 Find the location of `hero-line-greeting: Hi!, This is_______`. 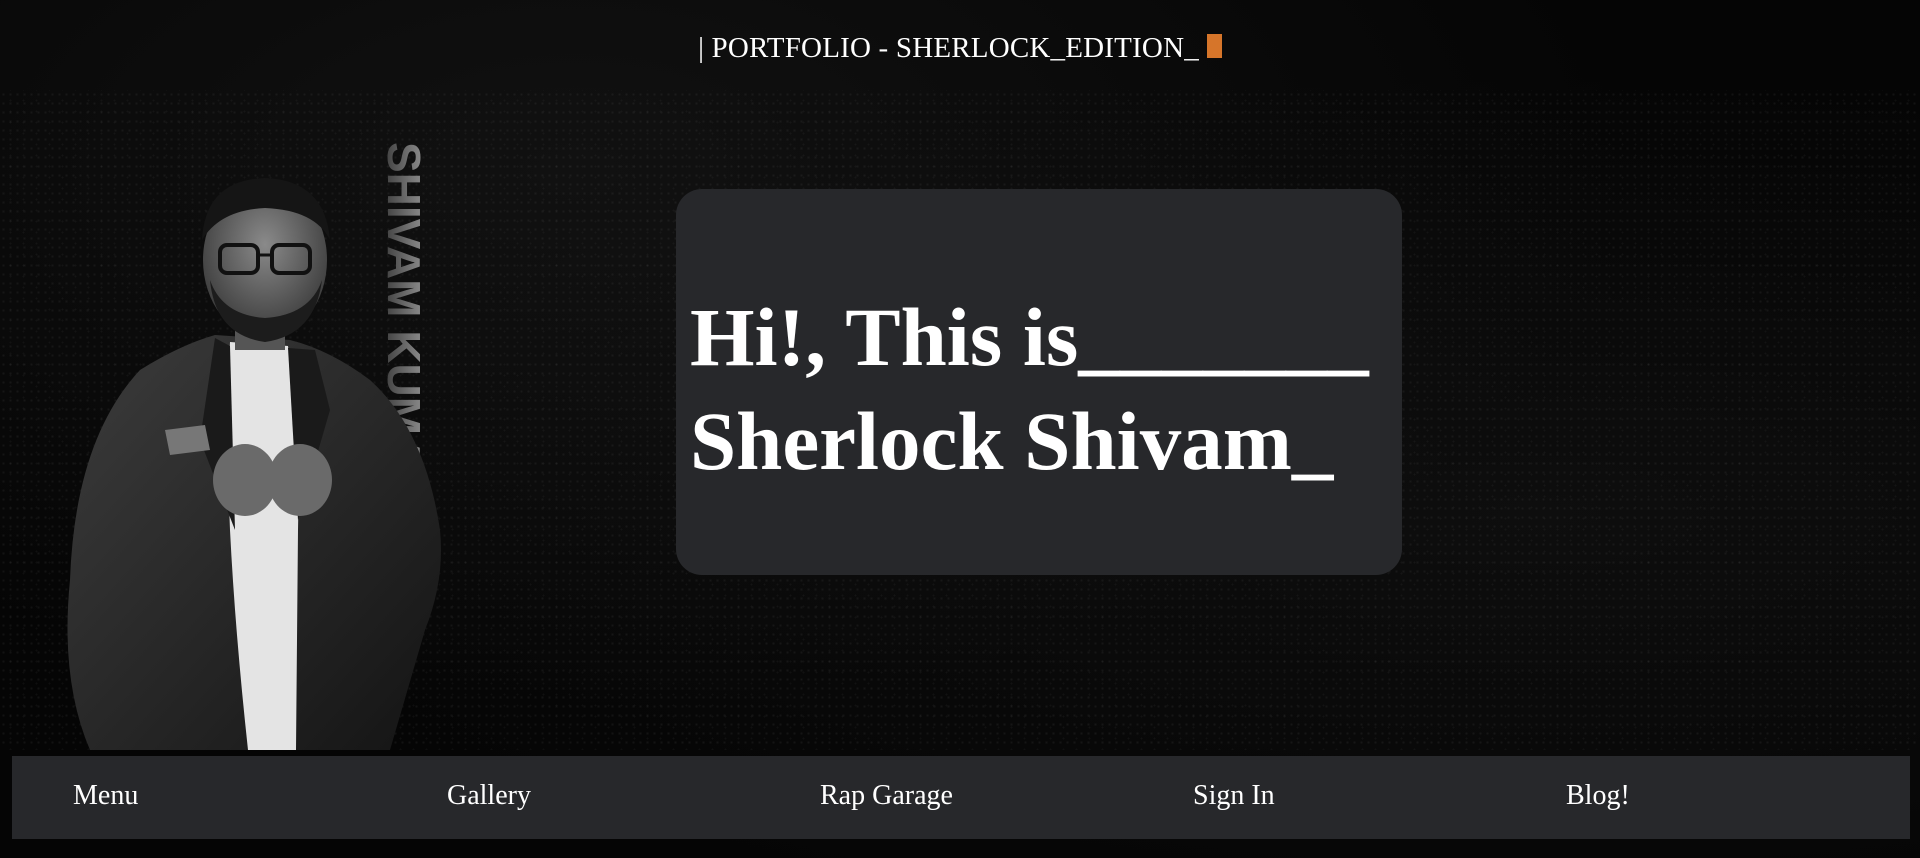

hero-line-greeting: Hi!, This is_______ is located at coordinates (1029, 337).